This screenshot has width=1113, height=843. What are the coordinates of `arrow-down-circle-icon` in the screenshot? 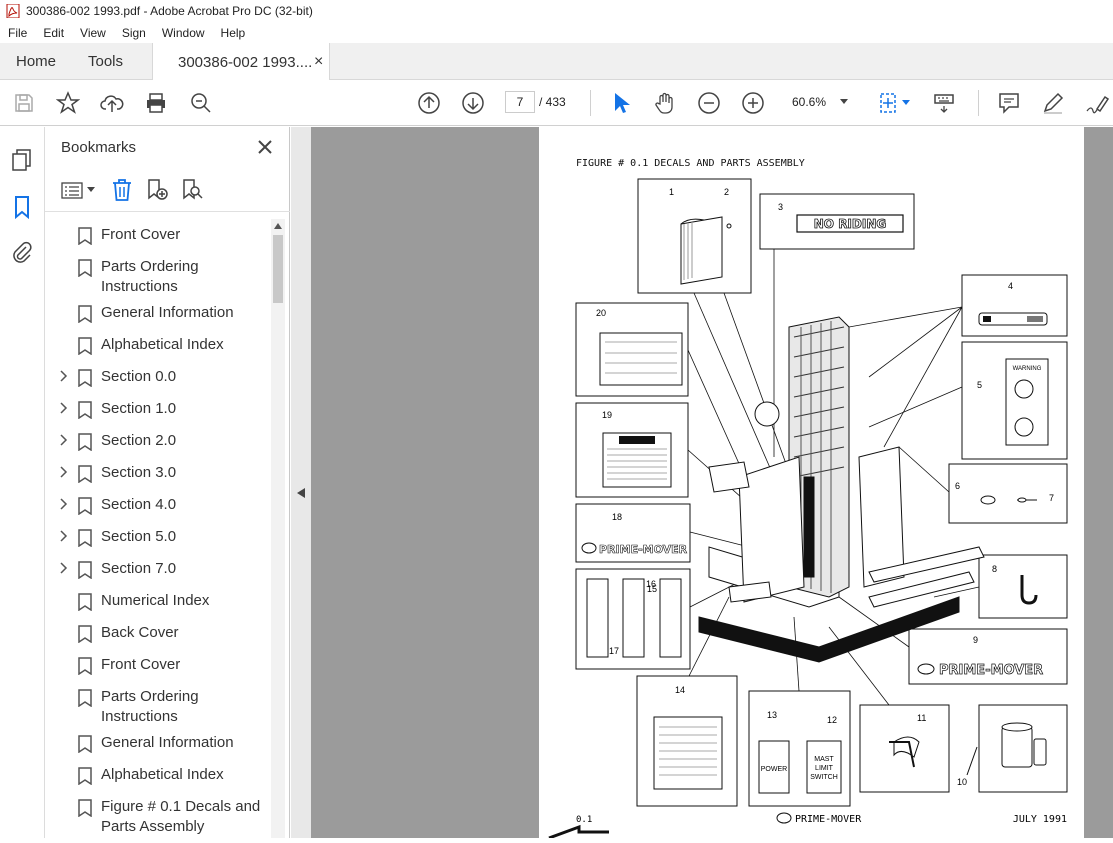 It's located at (473, 103).